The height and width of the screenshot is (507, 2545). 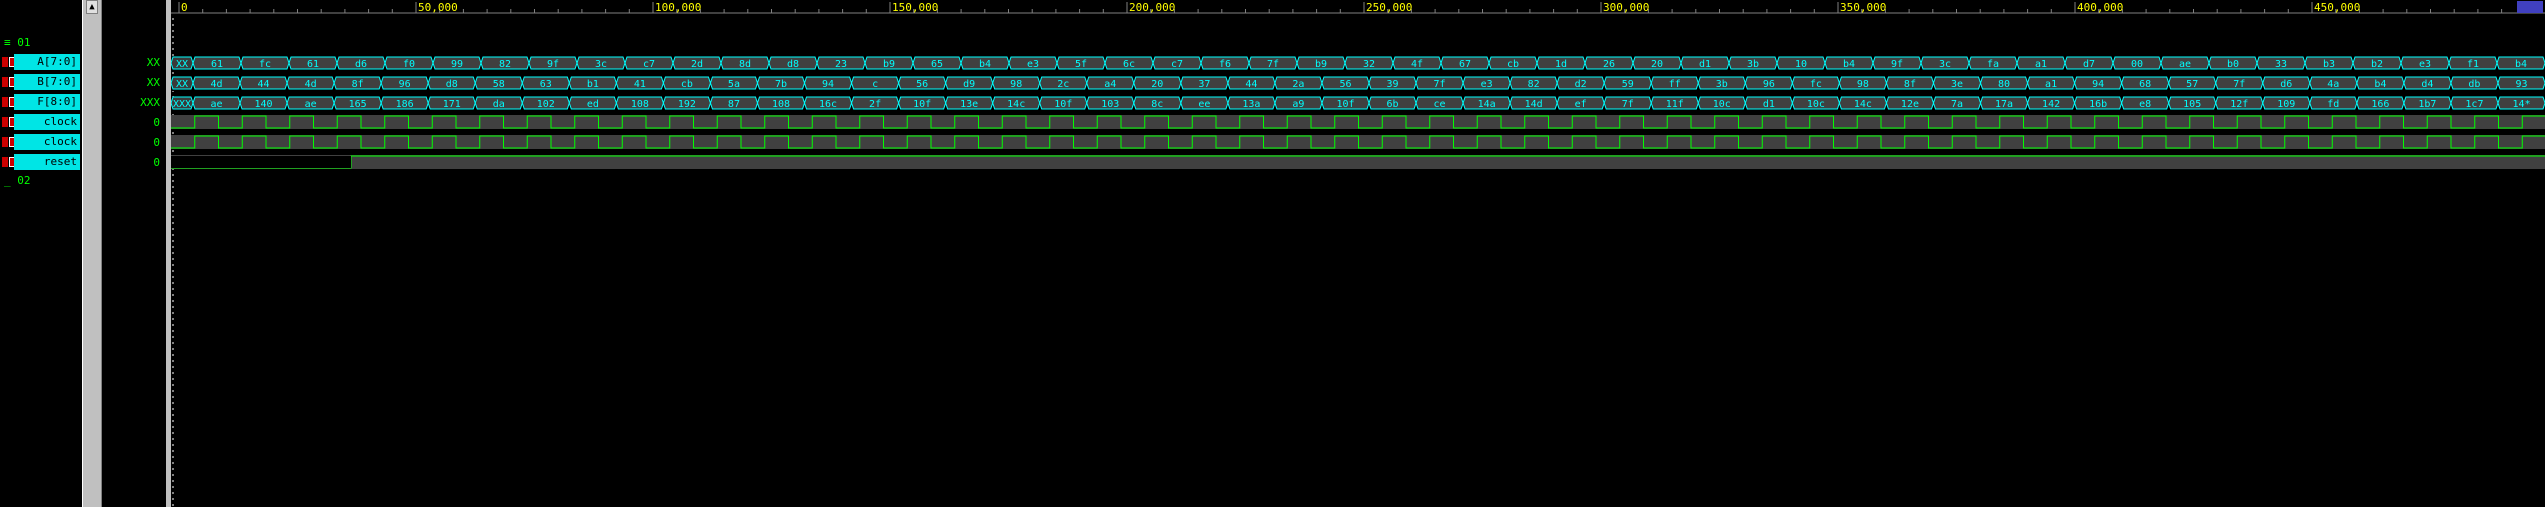 I want to click on bus-a-value-label: 6c, so click(x=1129, y=64).